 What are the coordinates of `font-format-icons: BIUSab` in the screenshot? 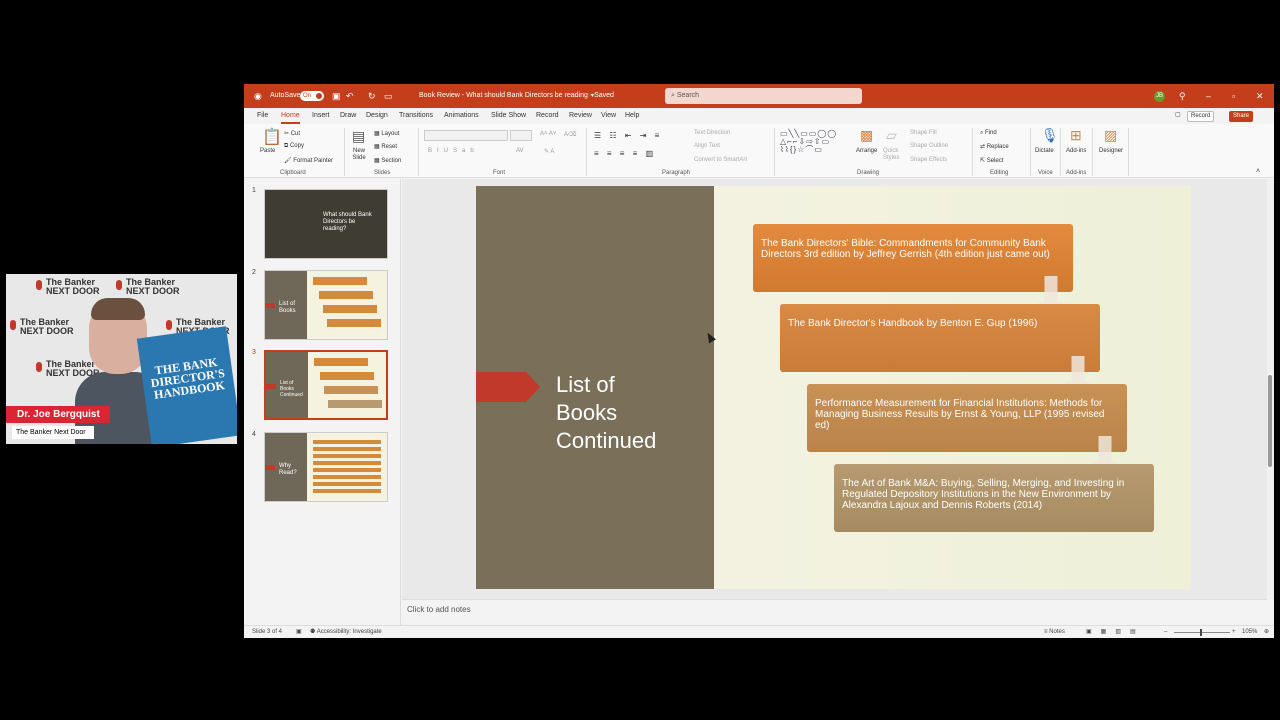 It's located at (453, 151).